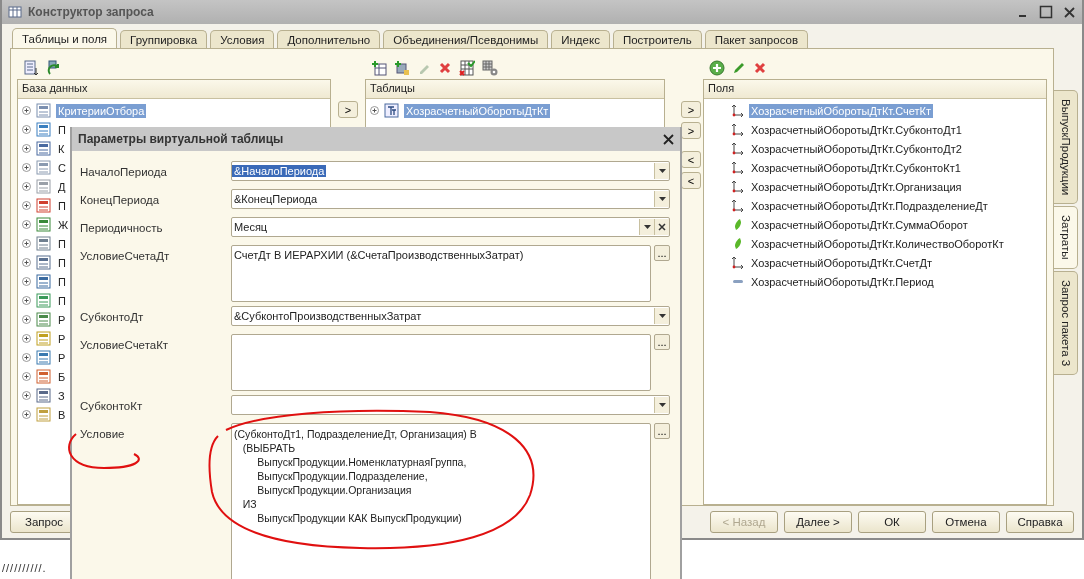 This screenshot has height=579, width=1084. What do you see at coordinates (54, 68) in the screenshot?
I see `refresh-icon` at bounding box center [54, 68].